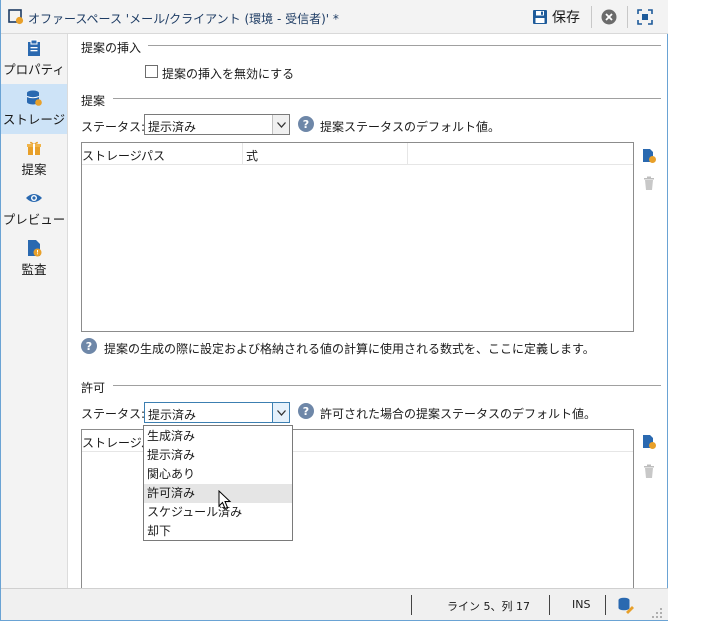 This screenshot has height=630, width=703. Describe the element at coordinates (218, 531) in the screenshot. I see `dropdown-option-rejected: 却下` at that location.